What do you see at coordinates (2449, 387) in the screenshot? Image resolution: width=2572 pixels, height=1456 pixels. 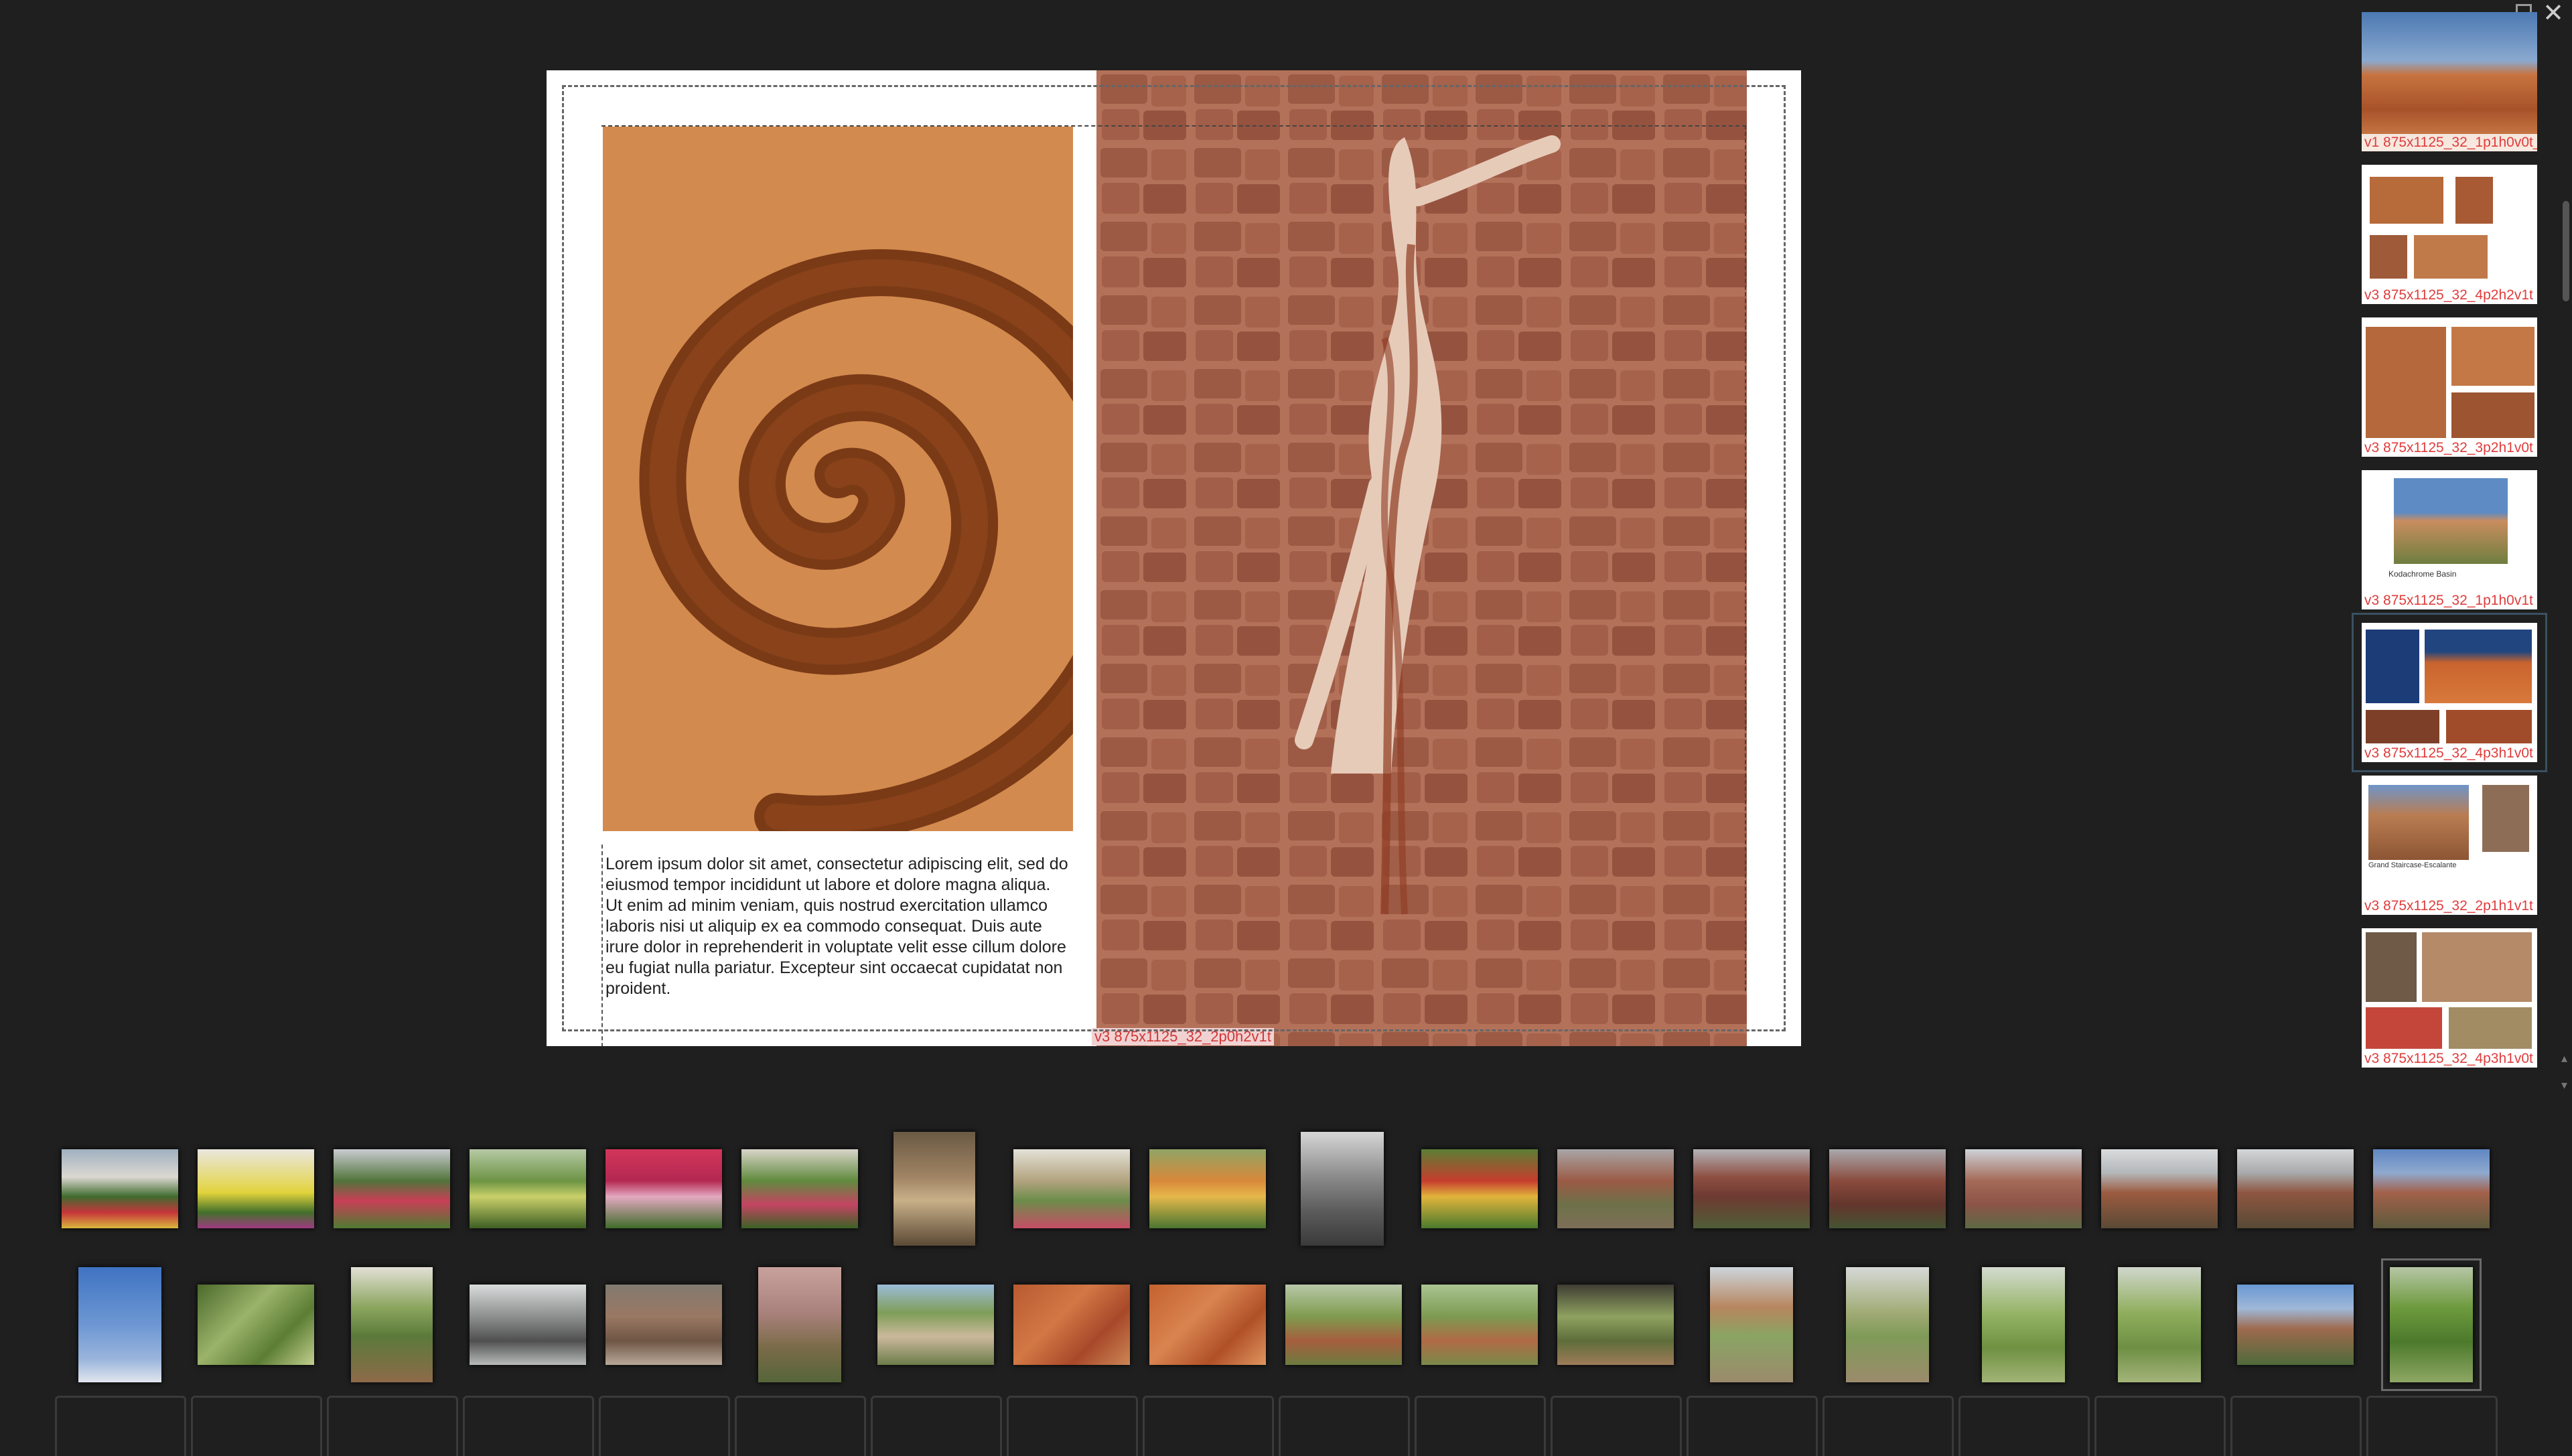 I see `page-thumb: v3 875x1125_32_3p2h1v0t` at bounding box center [2449, 387].